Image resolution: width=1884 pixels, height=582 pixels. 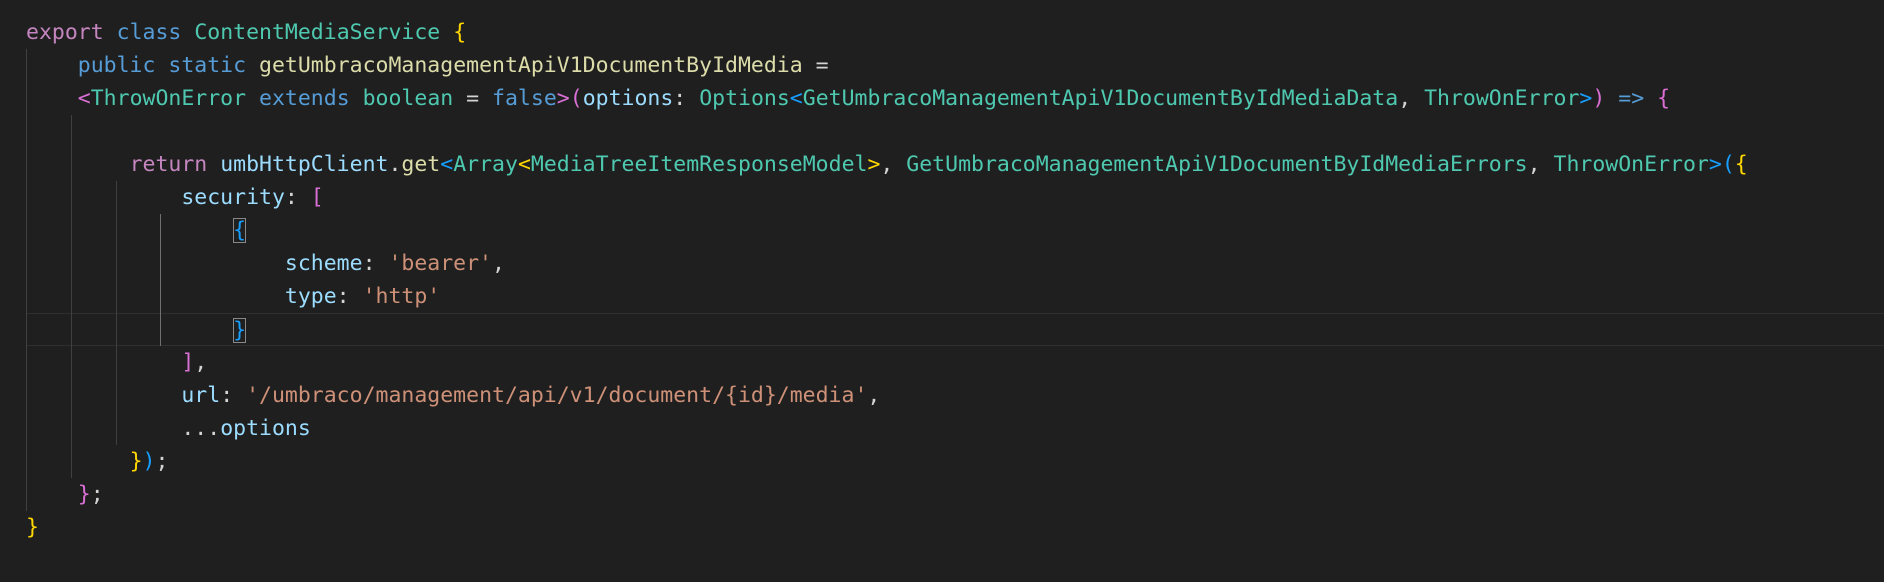 I want to click on token-str: 'http', so click(x=401, y=296).